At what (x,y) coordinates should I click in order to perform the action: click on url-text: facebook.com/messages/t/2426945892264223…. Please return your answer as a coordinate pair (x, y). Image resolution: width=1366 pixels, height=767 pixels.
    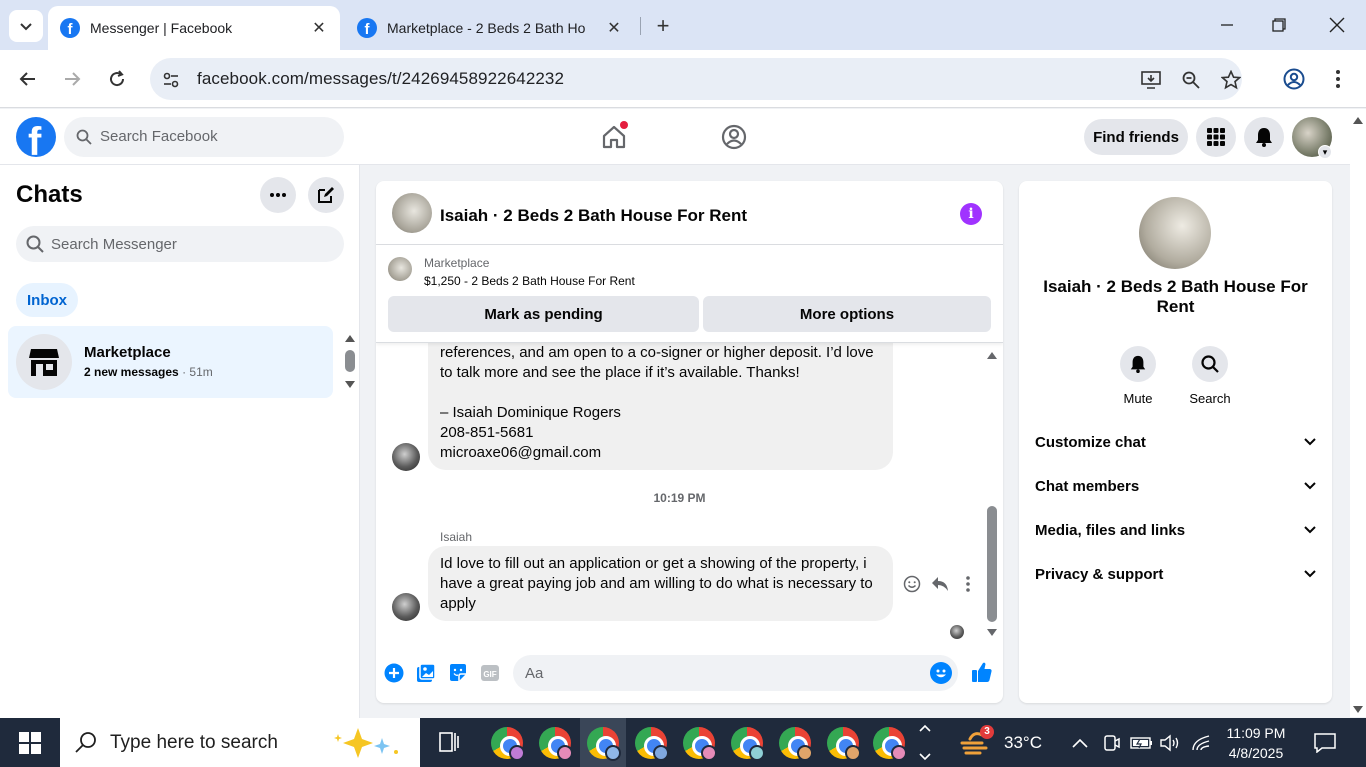
    Looking at the image, I should click on (380, 79).